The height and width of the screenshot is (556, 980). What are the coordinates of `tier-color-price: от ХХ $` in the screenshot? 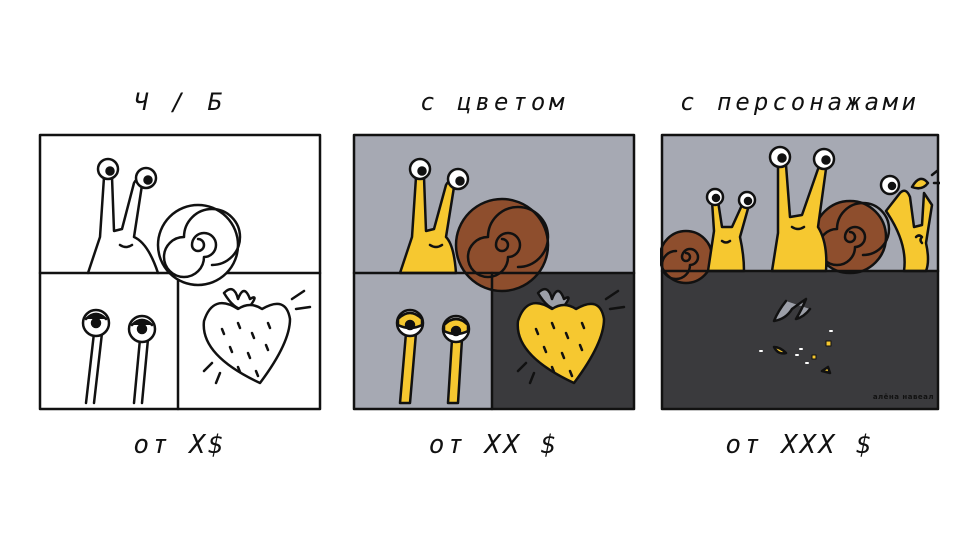 It's located at (494, 445).